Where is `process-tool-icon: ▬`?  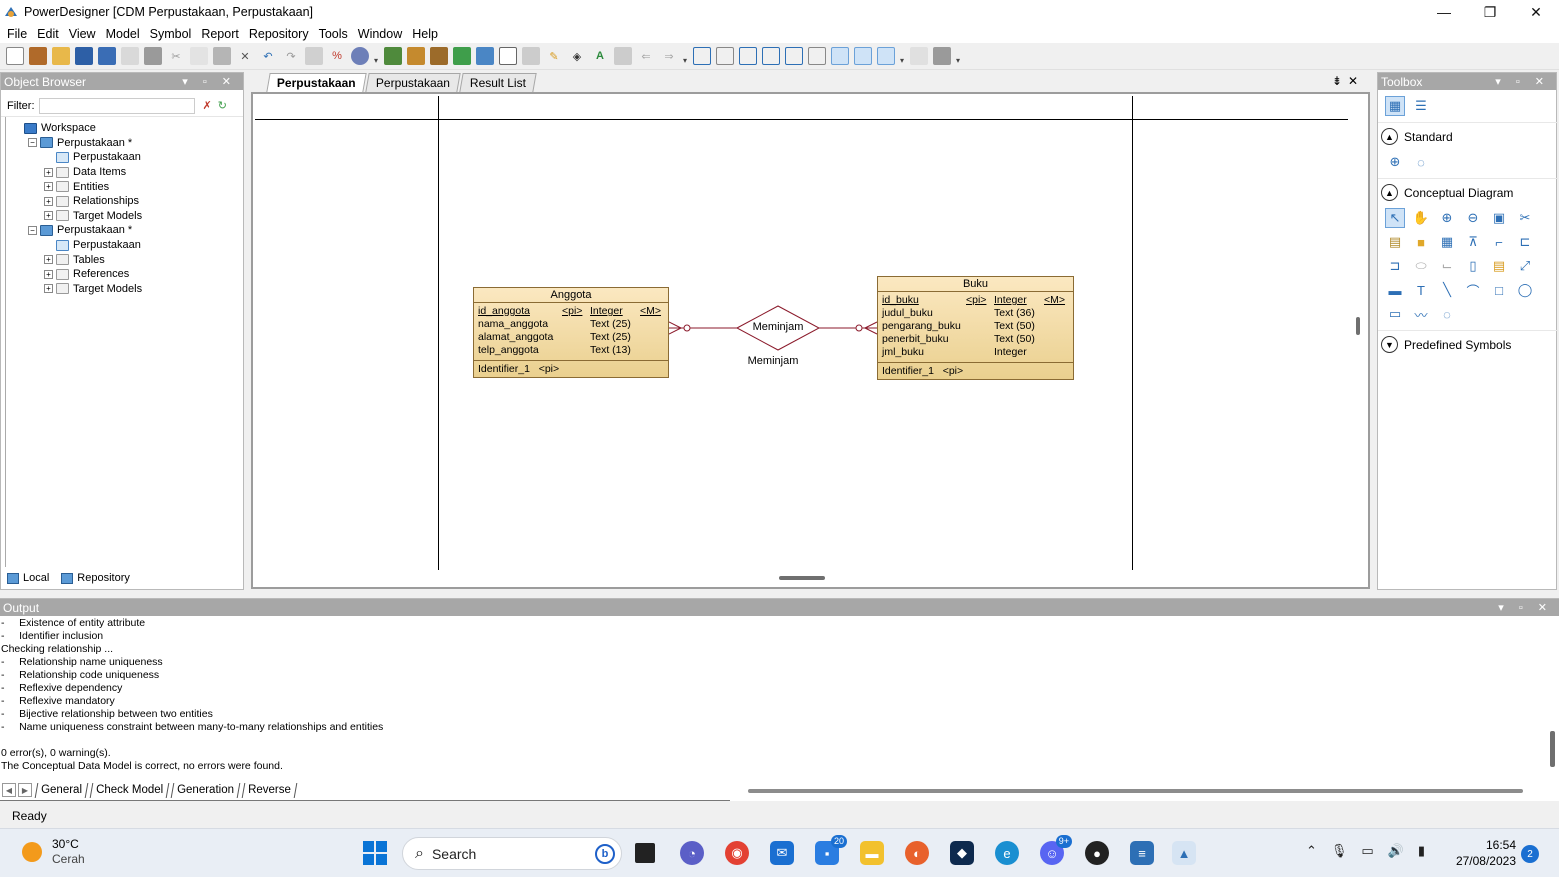 process-tool-icon: ▬ is located at coordinates (1395, 290).